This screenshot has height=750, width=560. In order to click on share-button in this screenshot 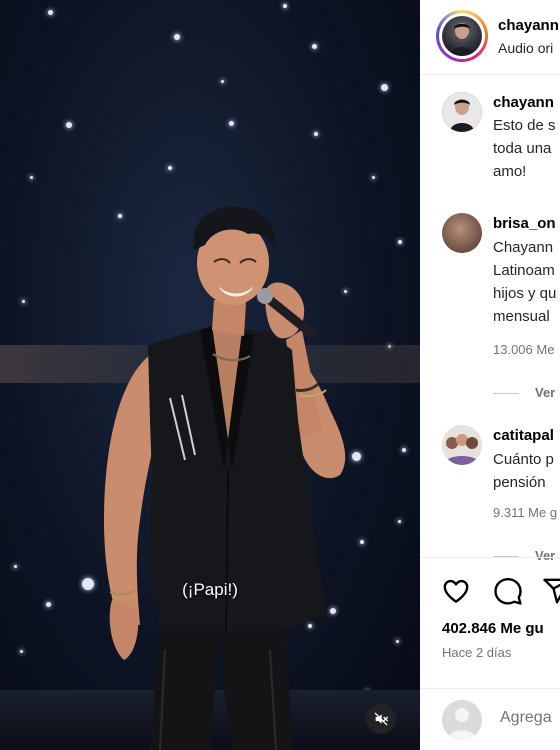, I will do `click(551, 593)`.